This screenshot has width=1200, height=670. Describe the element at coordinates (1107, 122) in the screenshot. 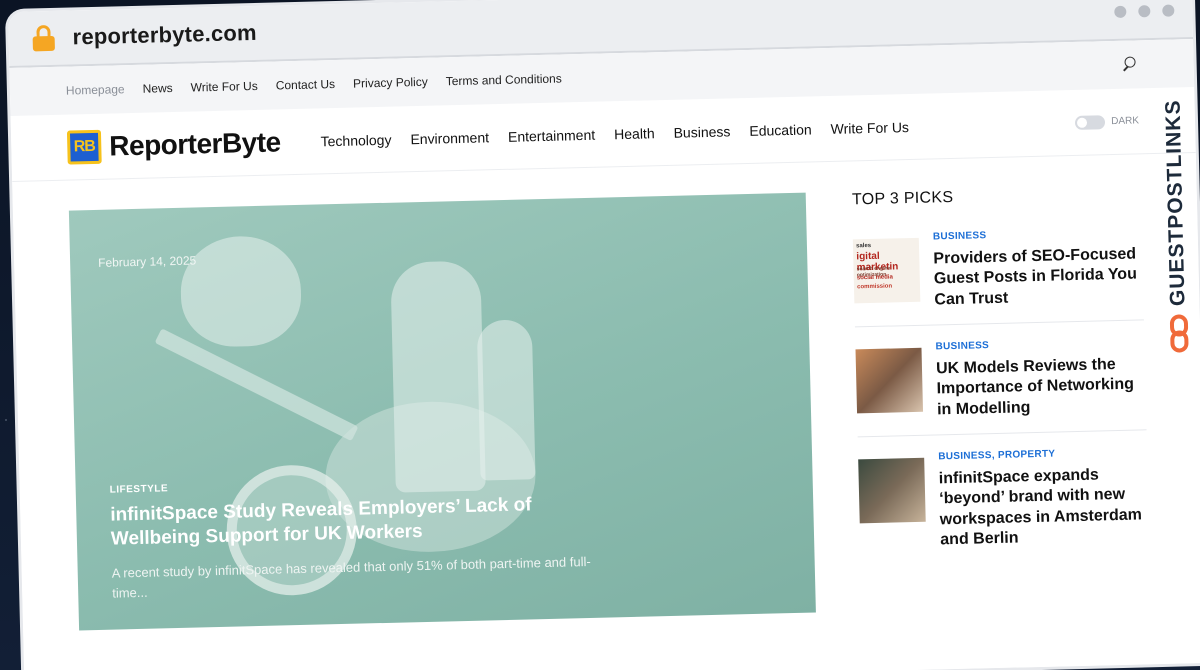

I see `dark-mode-toggle: DARK` at that location.